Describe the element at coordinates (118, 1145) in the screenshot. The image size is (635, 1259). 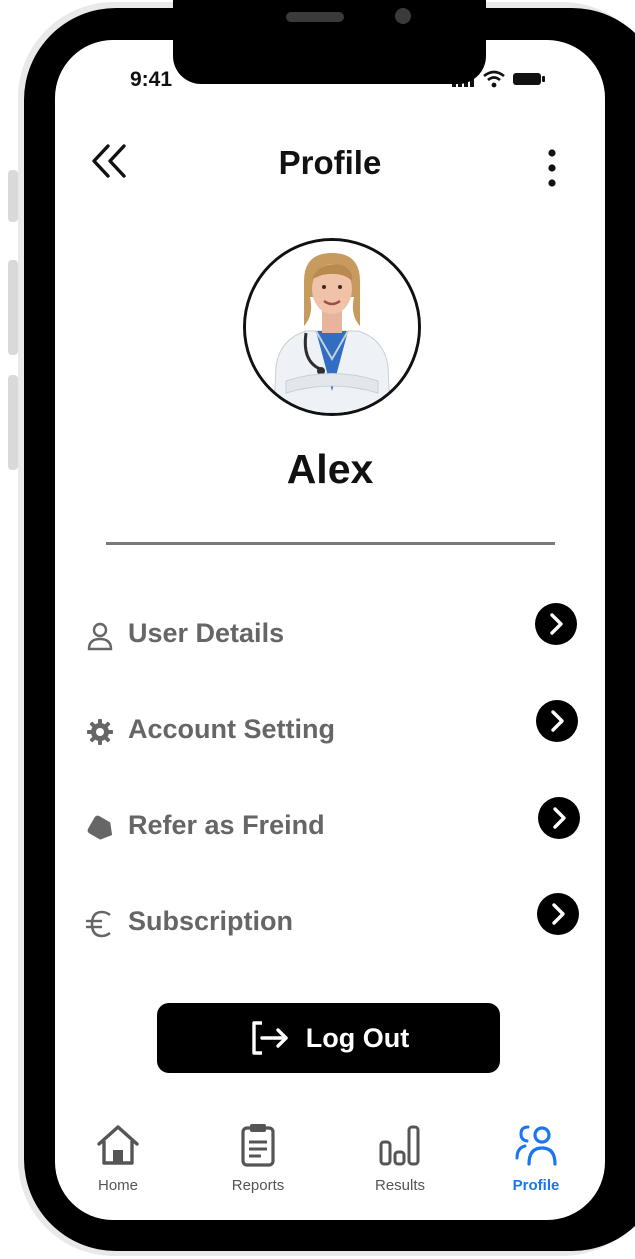
I see `home-icon` at that location.